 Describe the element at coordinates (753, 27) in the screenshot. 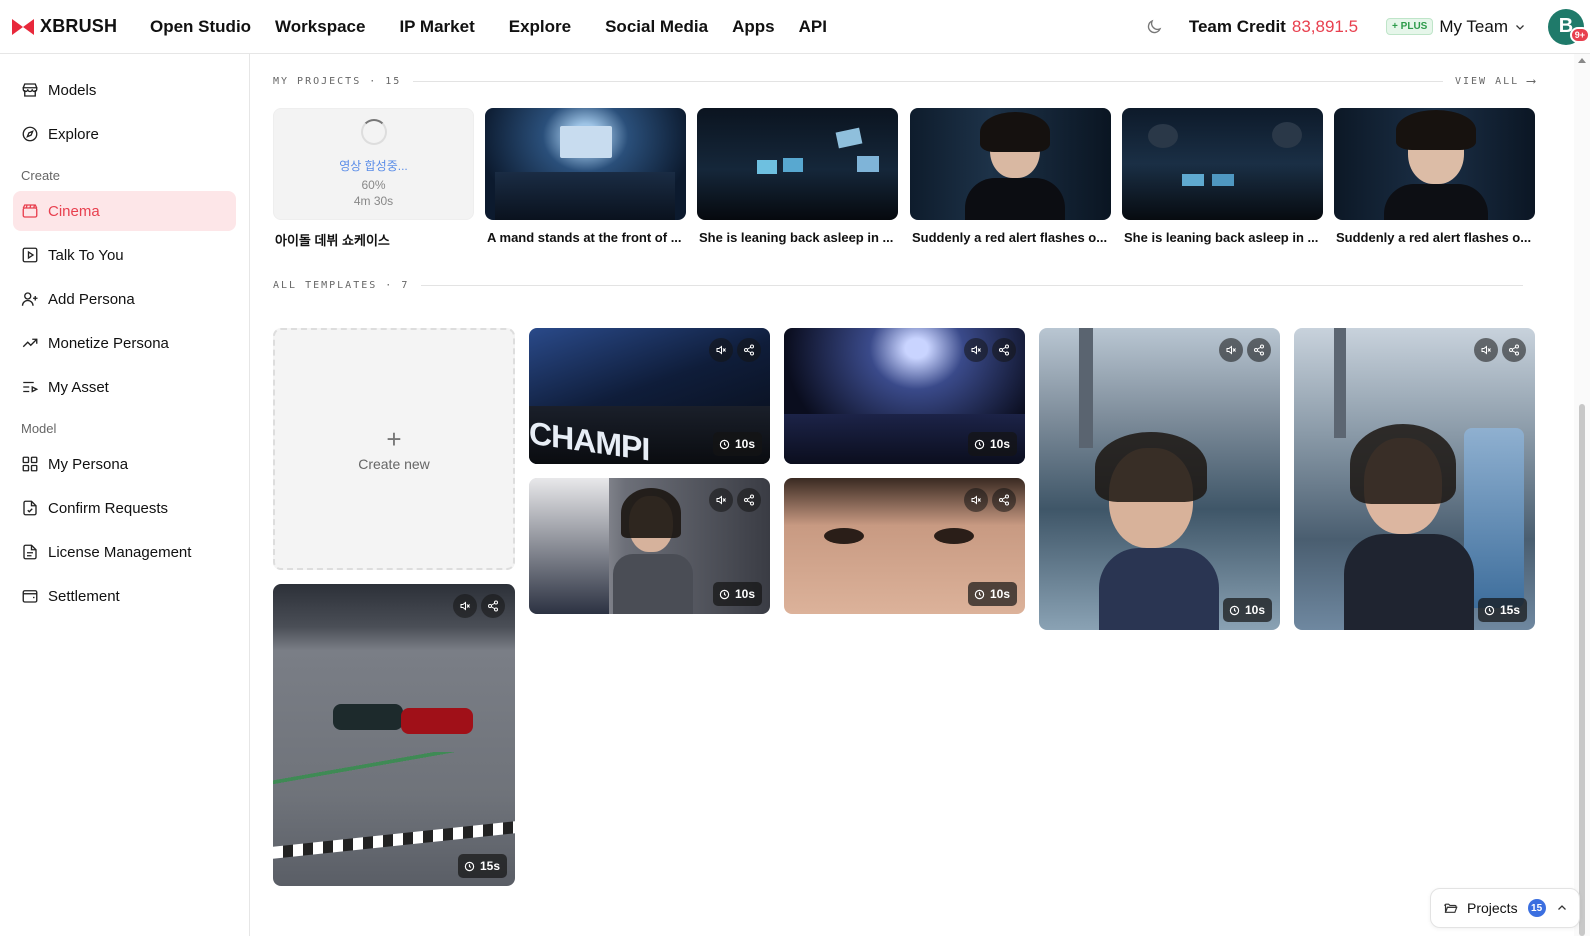

I see `nav-apps: Apps` at that location.